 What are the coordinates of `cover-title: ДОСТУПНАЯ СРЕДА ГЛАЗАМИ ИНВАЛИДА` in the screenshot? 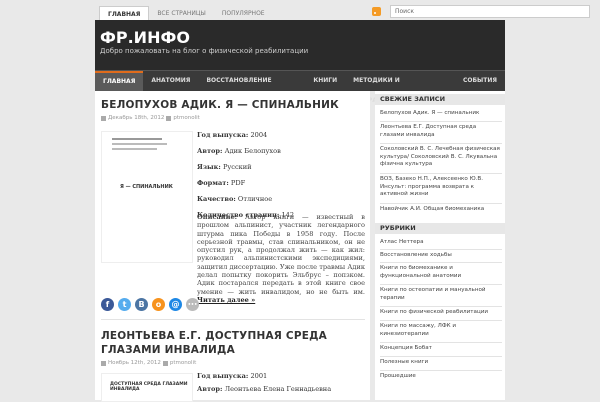 It's located at (149, 387).